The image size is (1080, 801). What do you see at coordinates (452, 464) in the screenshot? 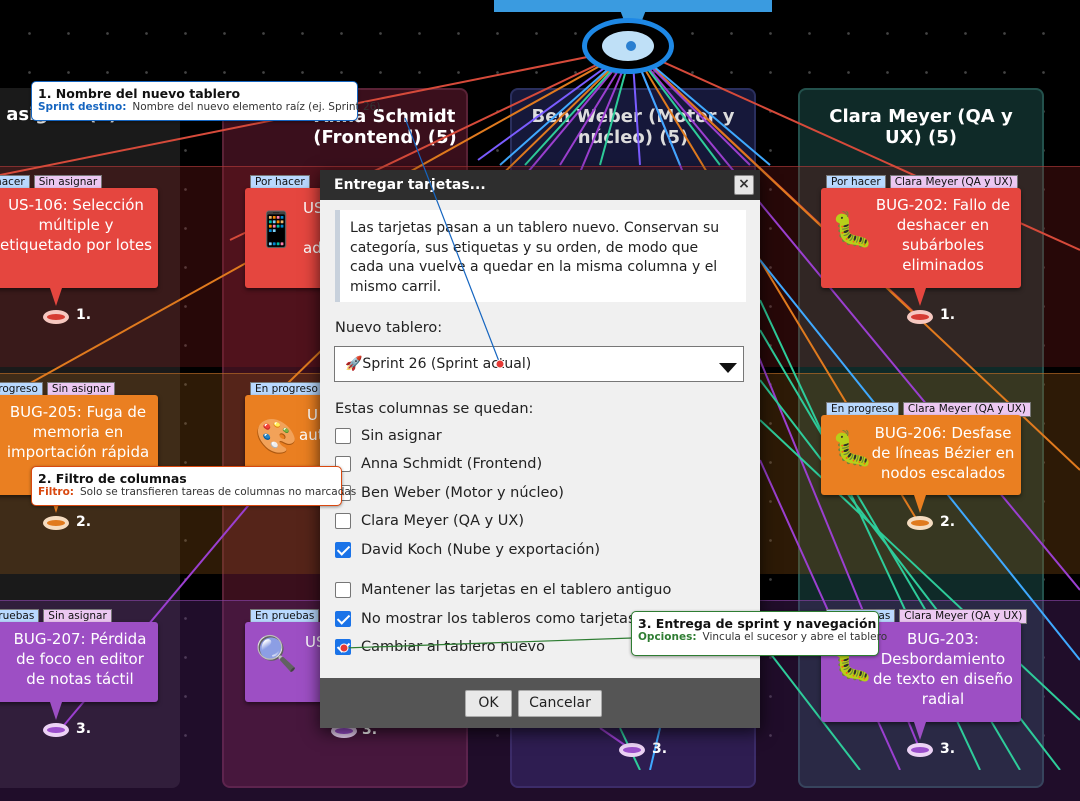
I see `column-checkbox-label: Anna Schmidt (Frontend)` at bounding box center [452, 464].